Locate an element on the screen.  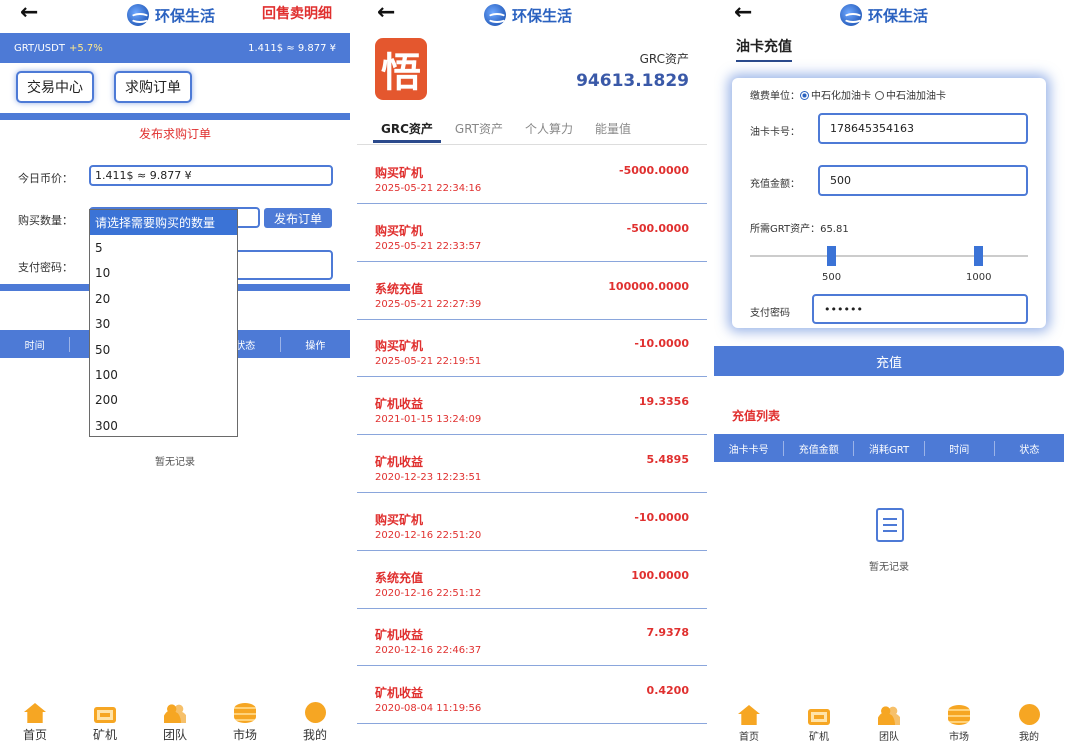
market-icon is located at coordinates (959, 715).